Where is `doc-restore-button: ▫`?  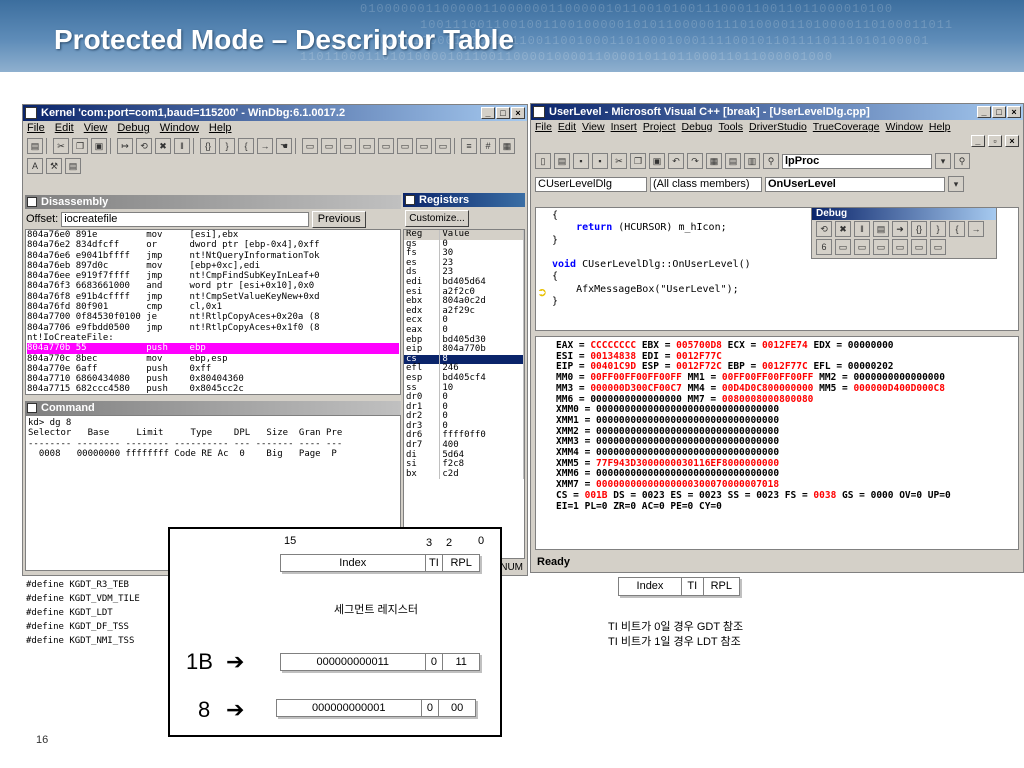 doc-restore-button: ▫ is located at coordinates (994, 141).